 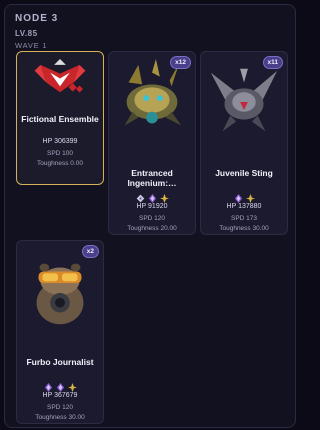 I want to click on fictional-ensemble-emblem-icon, so click(x=60, y=76).